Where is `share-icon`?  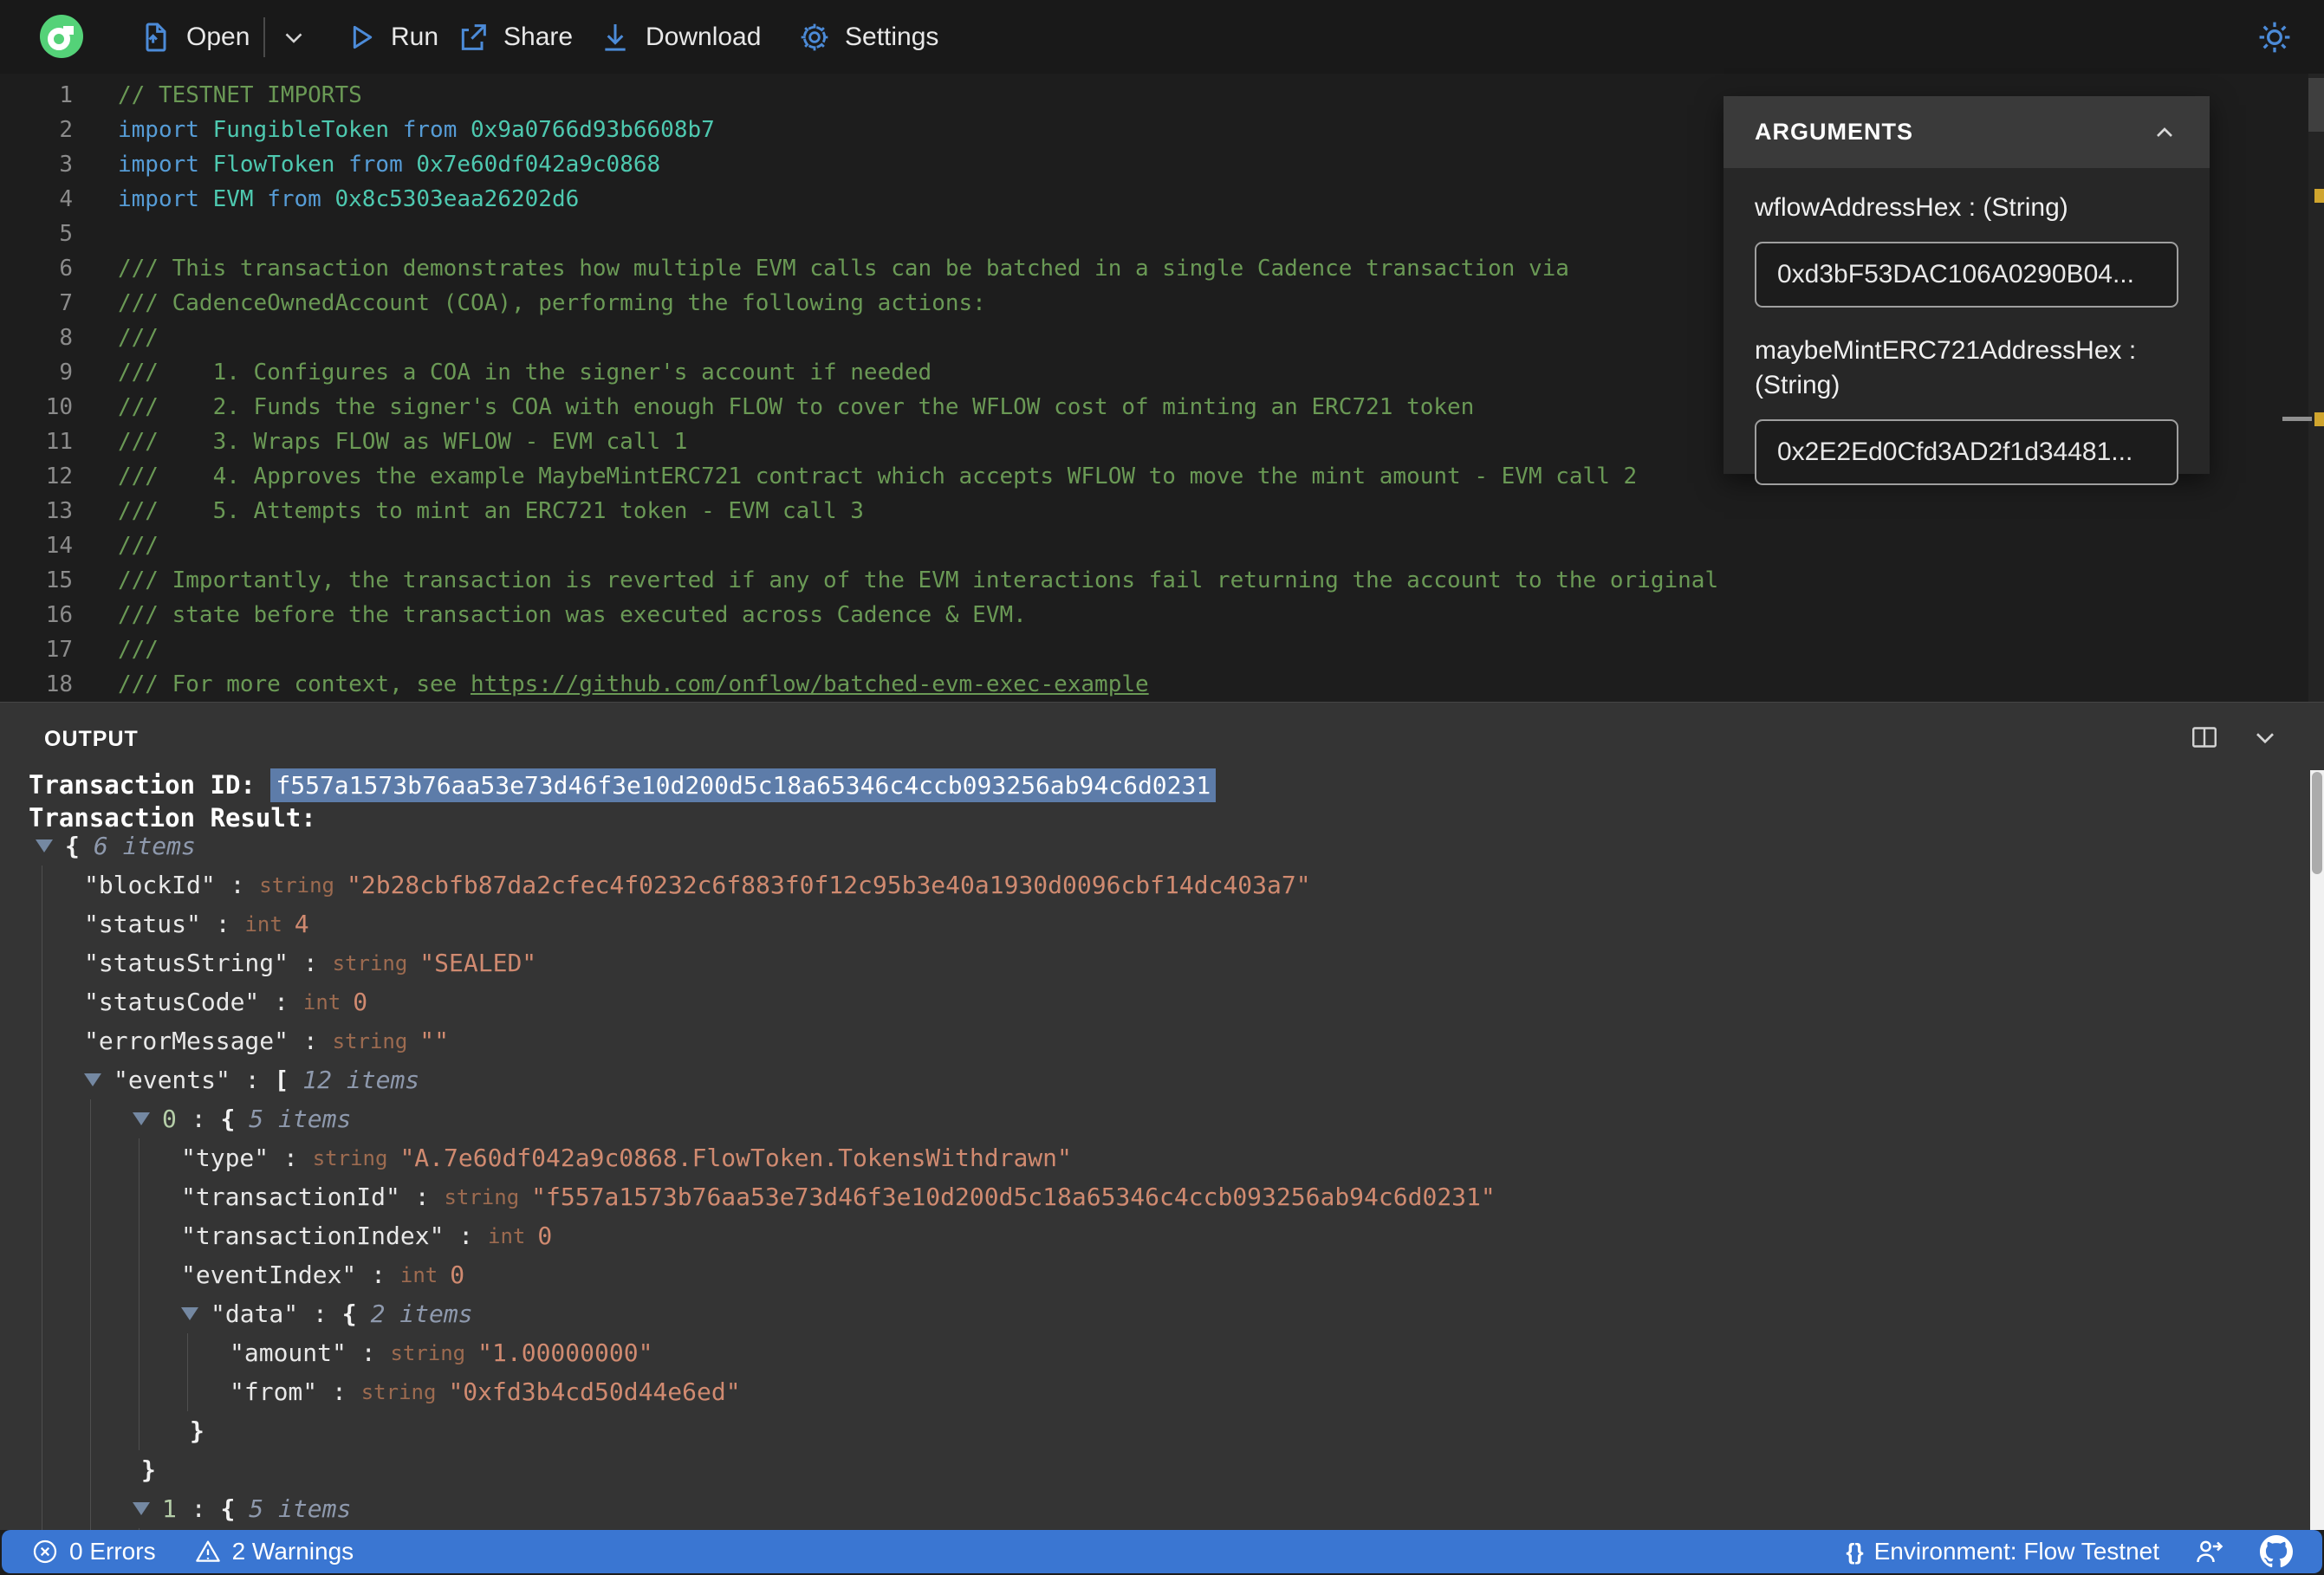 share-icon is located at coordinates (473, 36).